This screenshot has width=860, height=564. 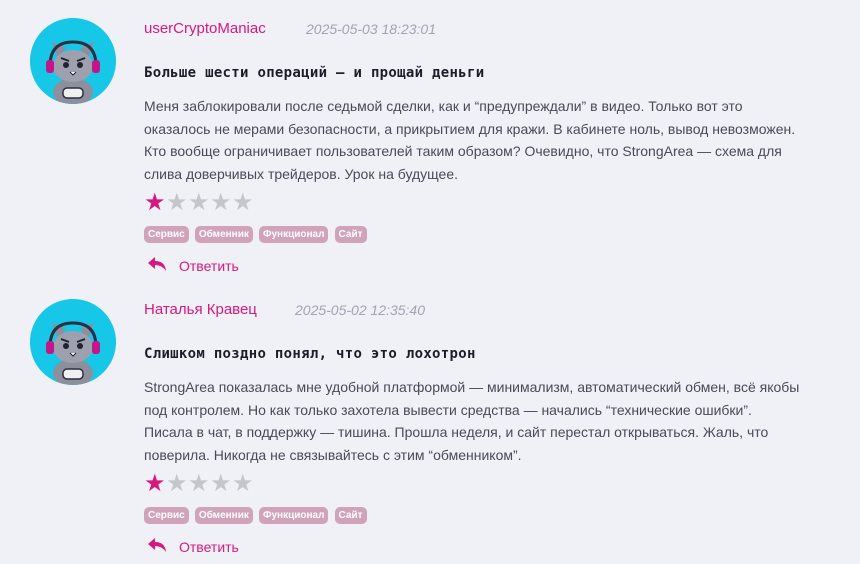 I want to click on review-date: 2025-05-02 12:35:40, so click(x=360, y=310).